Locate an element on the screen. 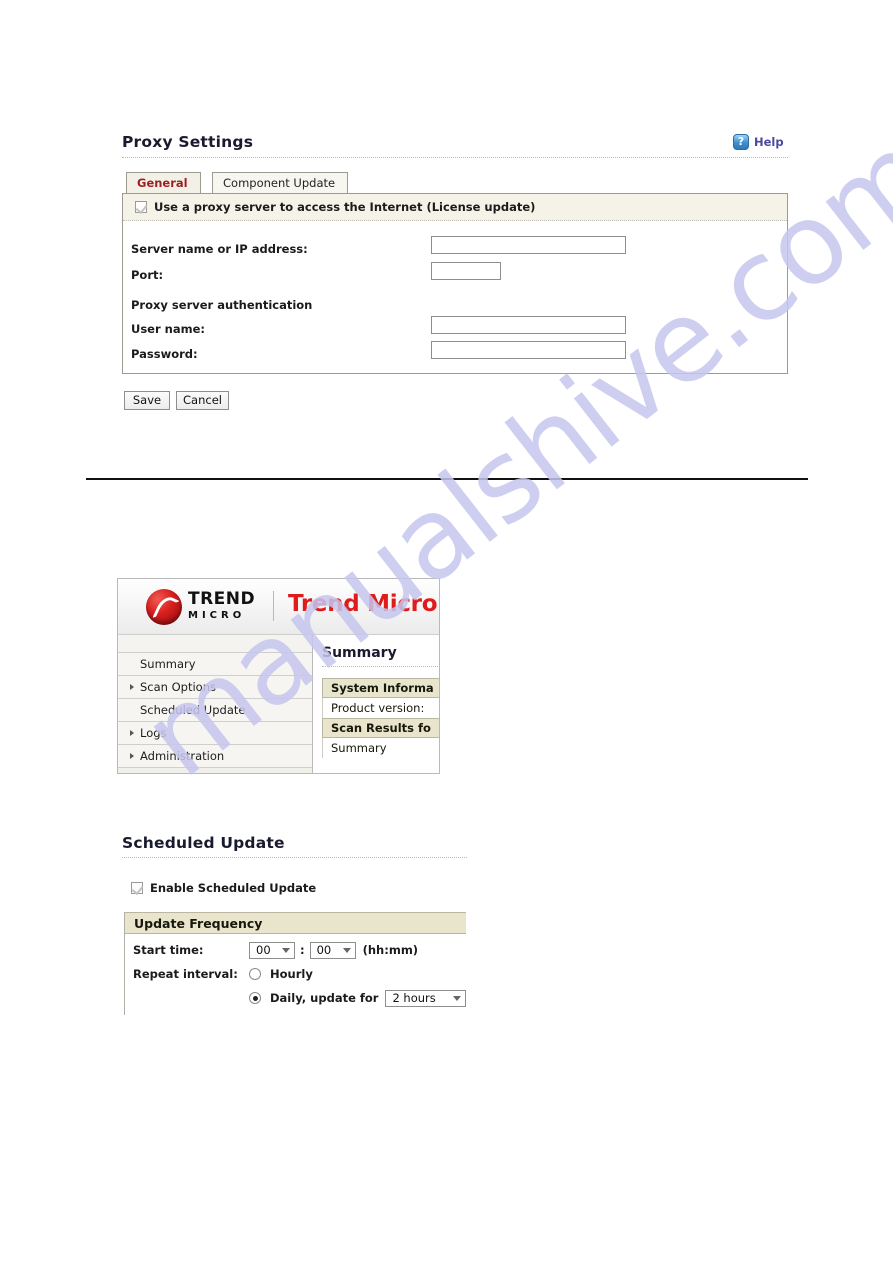  username-label: User name: is located at coordinates (168, 329).